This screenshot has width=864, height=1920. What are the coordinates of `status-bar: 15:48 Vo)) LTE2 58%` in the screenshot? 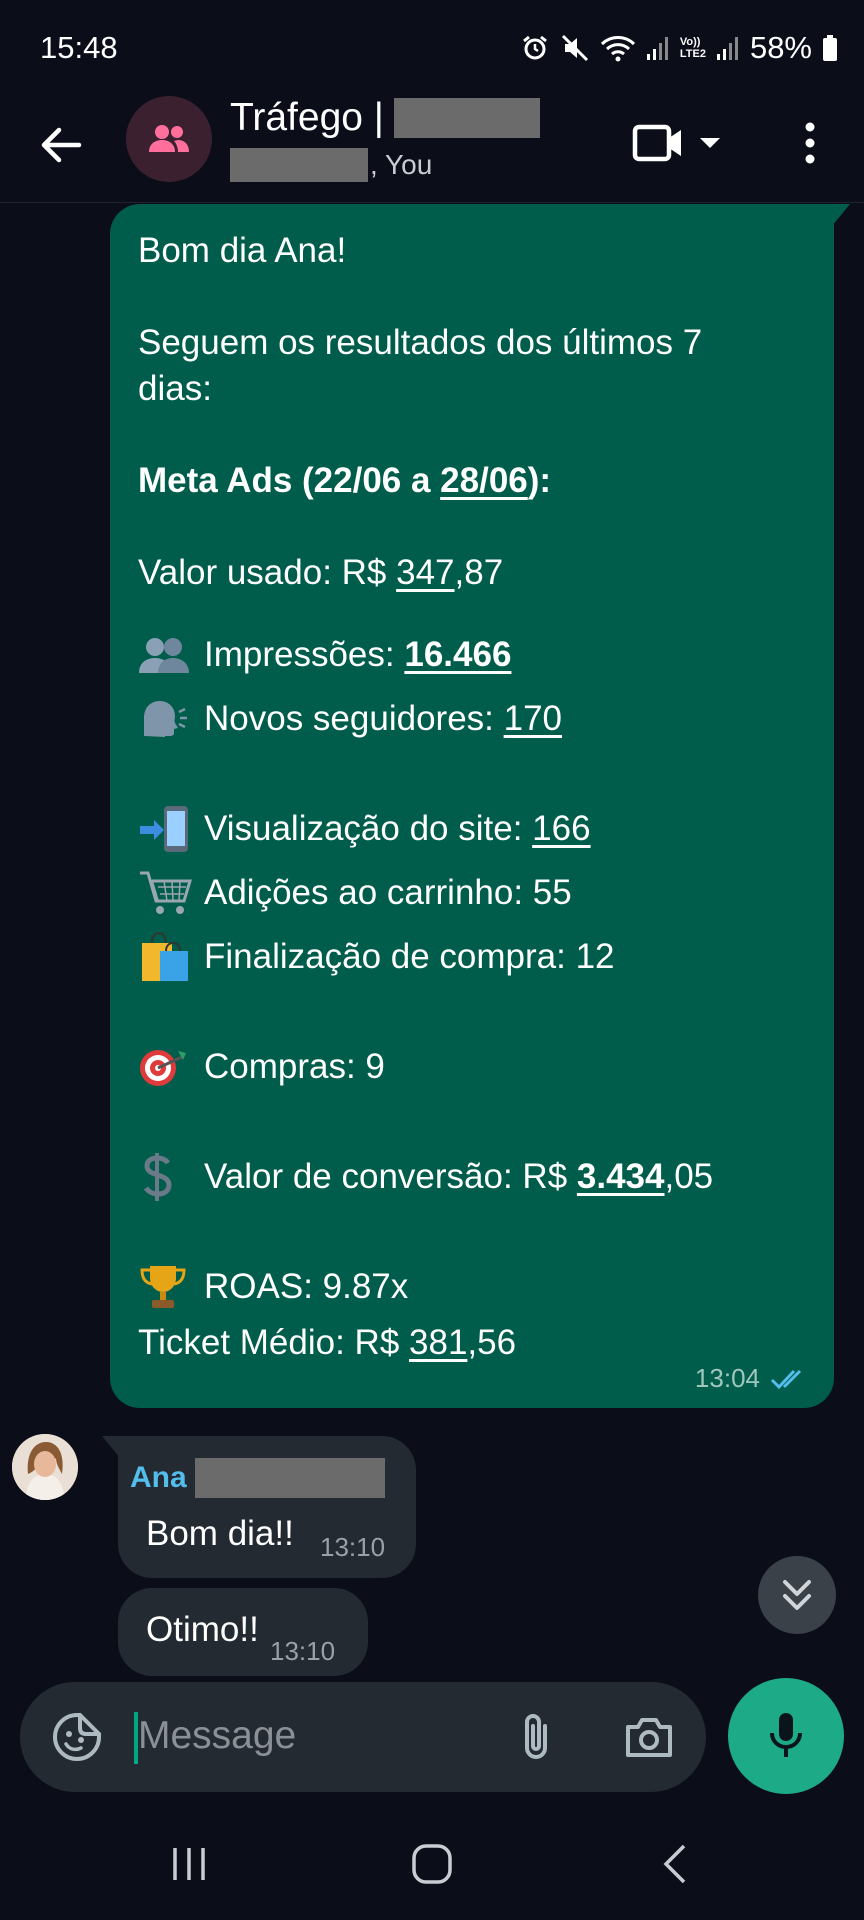 It's located at (432, 48).